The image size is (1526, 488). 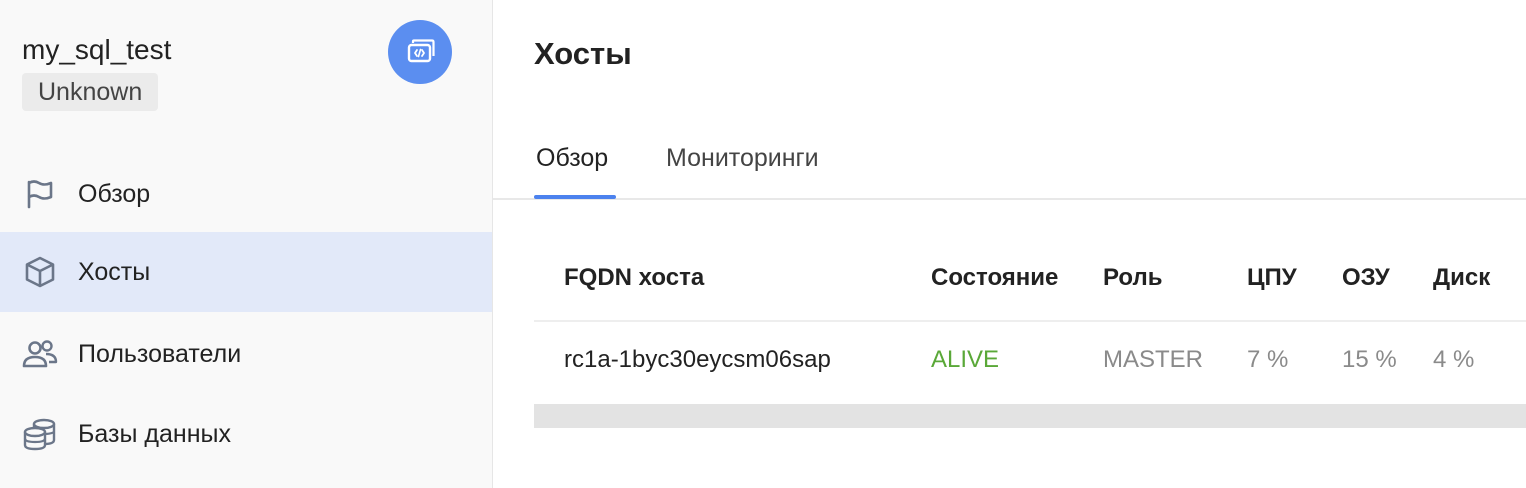 I want to click on sidebar-item-databases: Базы данных, so click(x=246, y=434).